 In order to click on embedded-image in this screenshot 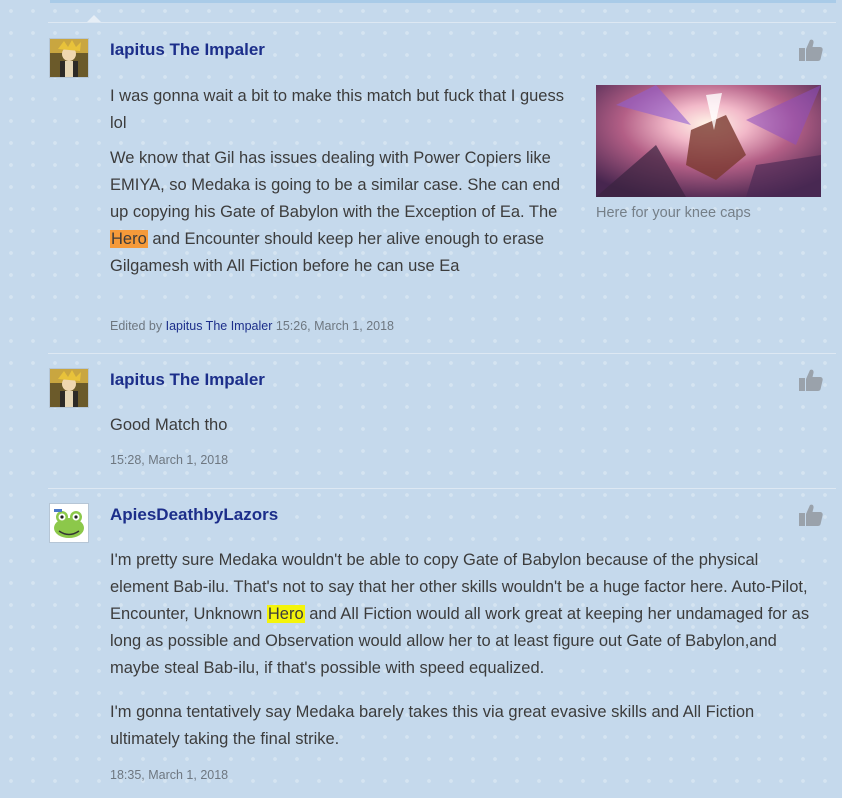, I will do `click(708, 141)`.